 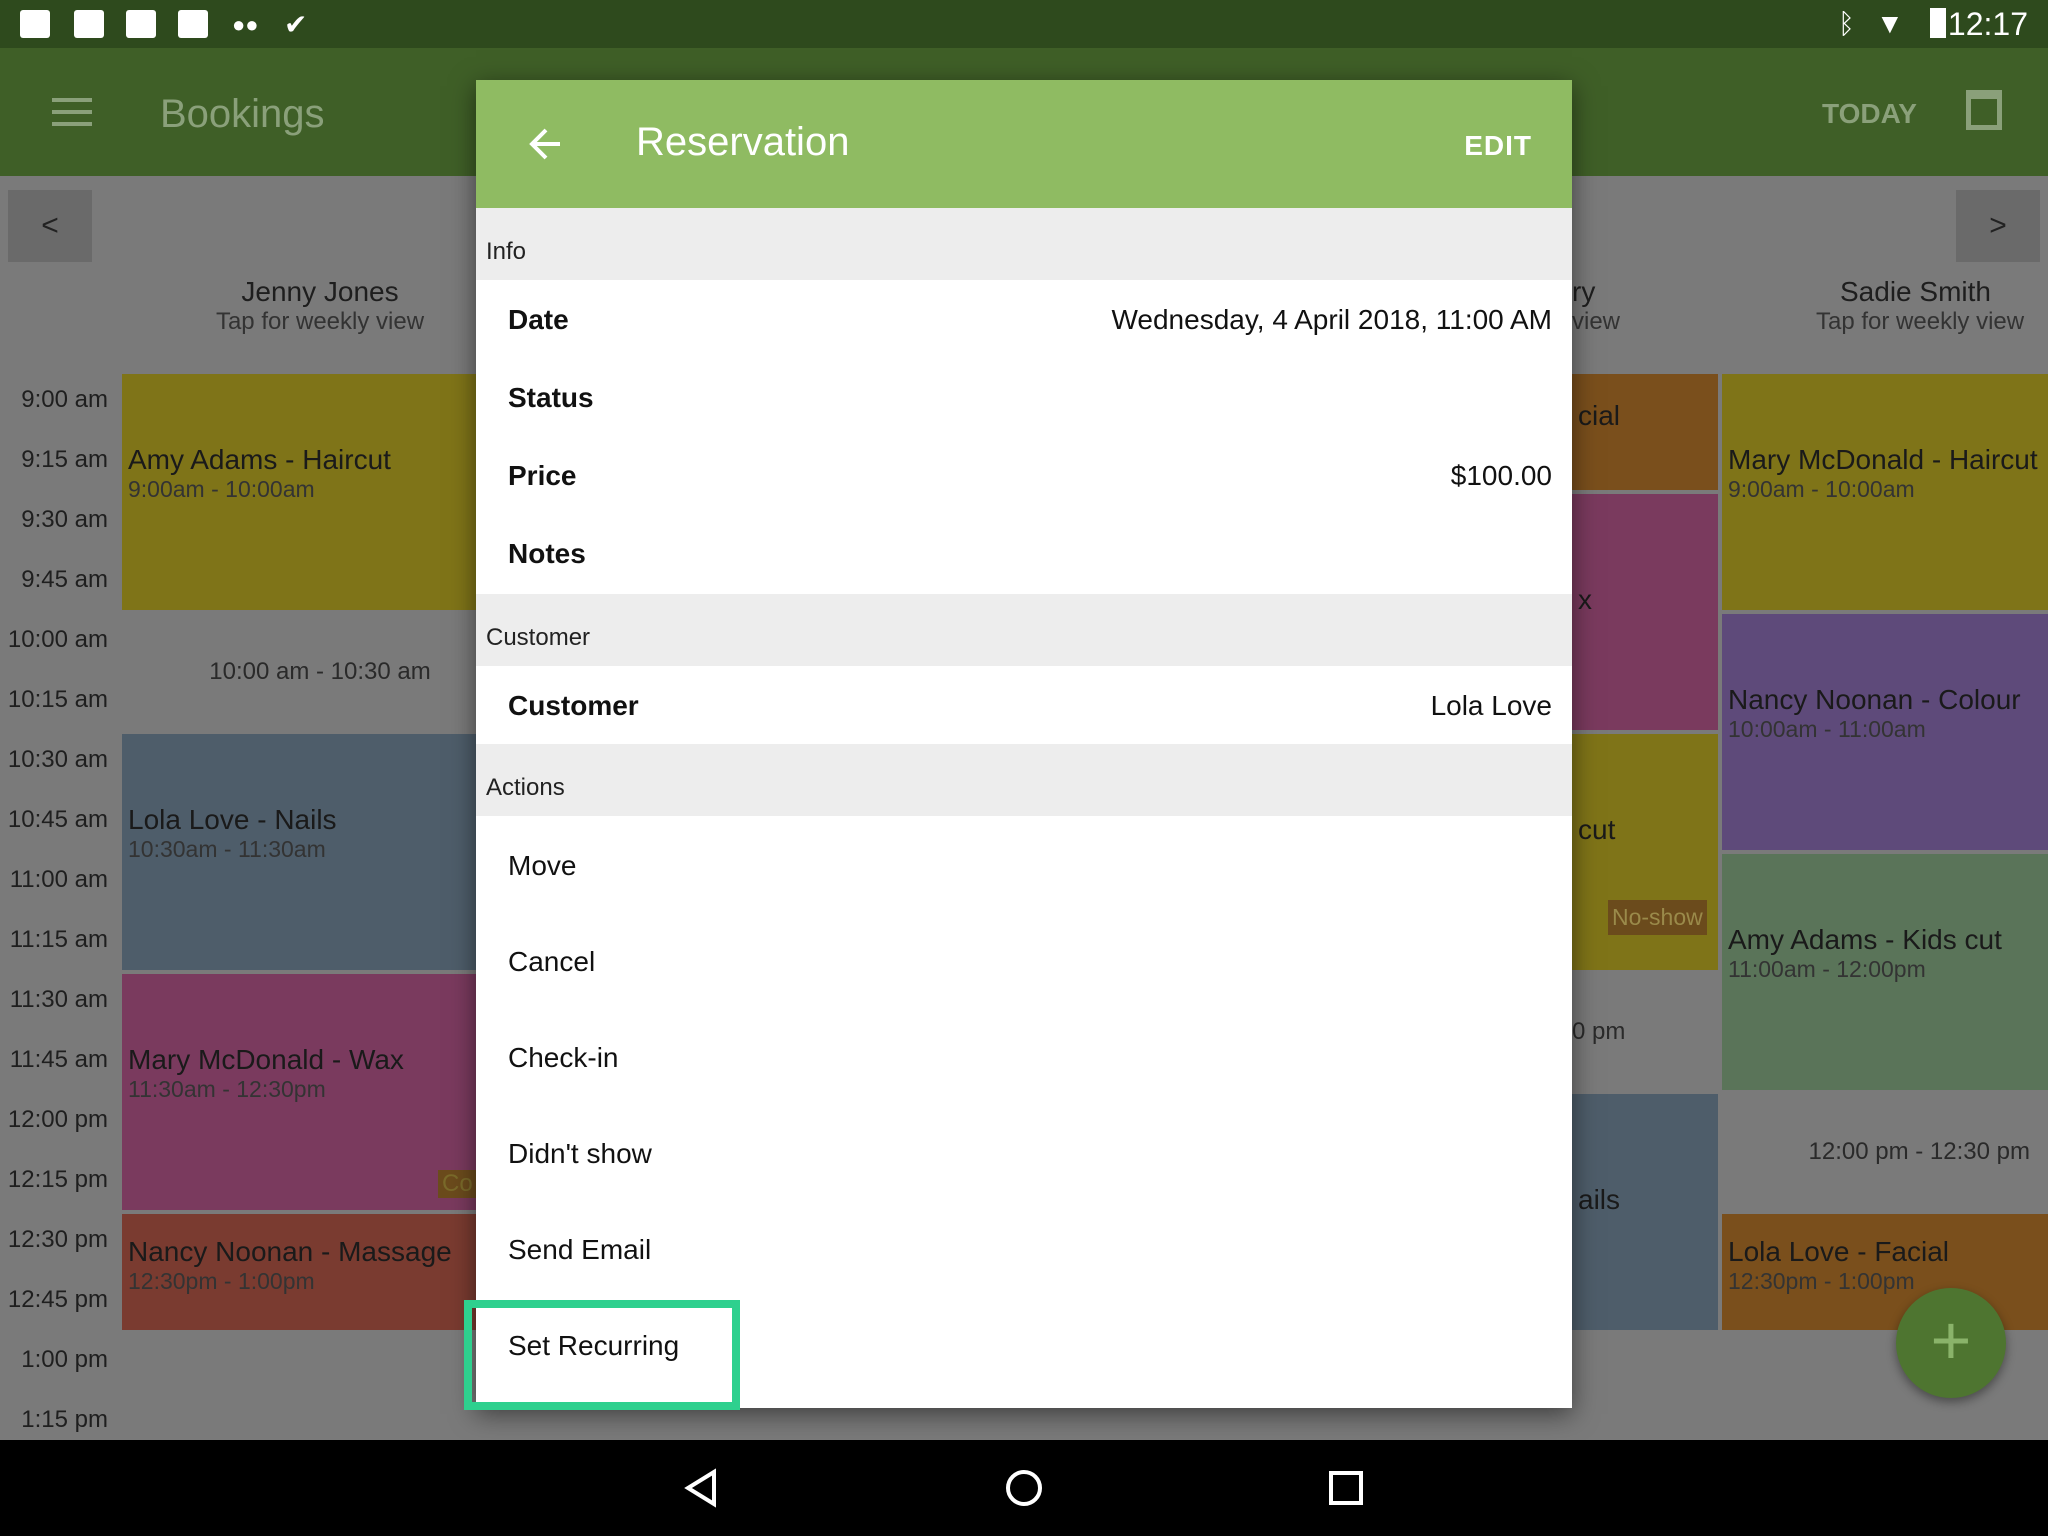 I want to click on appointment-title: ails, so click(x=1599, y=1199).